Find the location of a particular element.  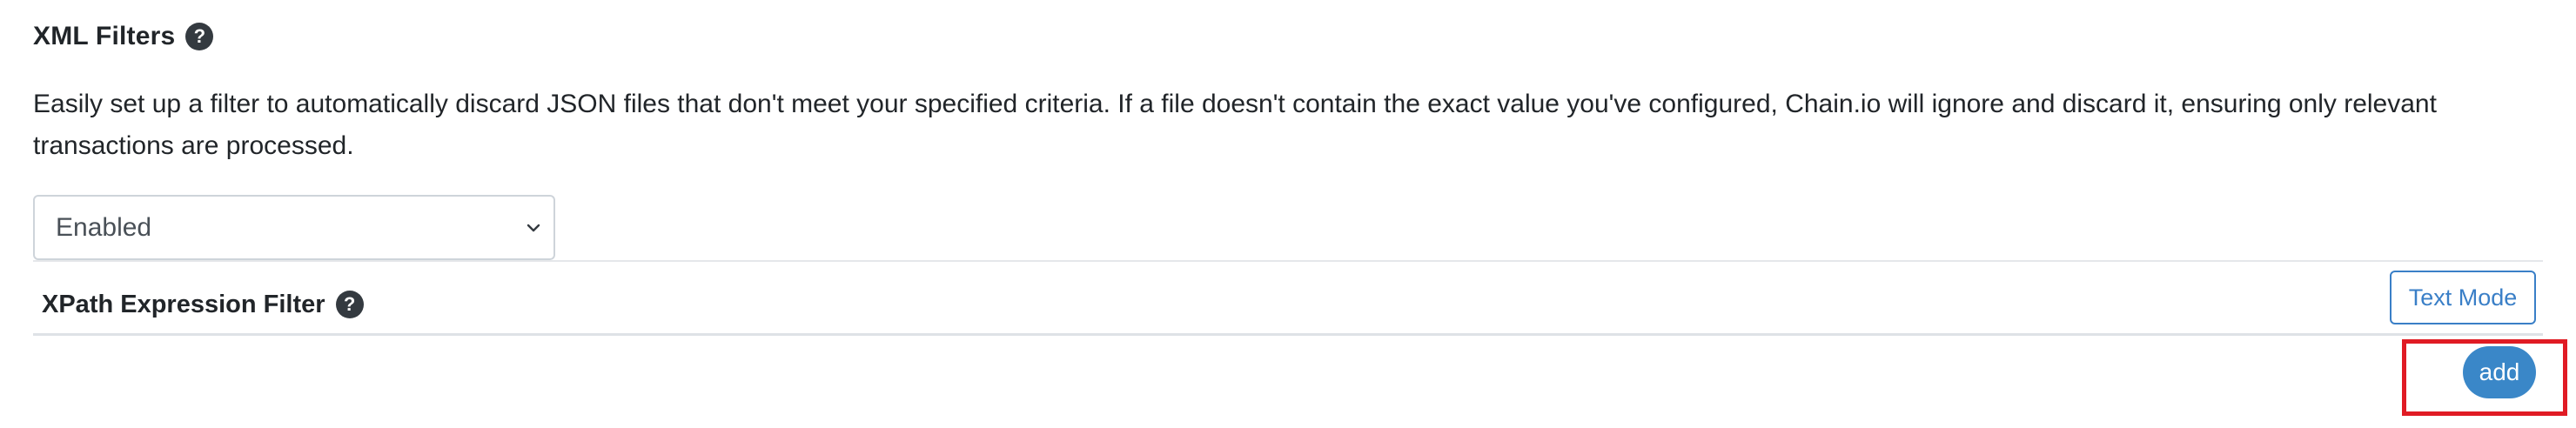

xpath-filter-title: XPath Expression Filter is located at coordinates (184, 304).